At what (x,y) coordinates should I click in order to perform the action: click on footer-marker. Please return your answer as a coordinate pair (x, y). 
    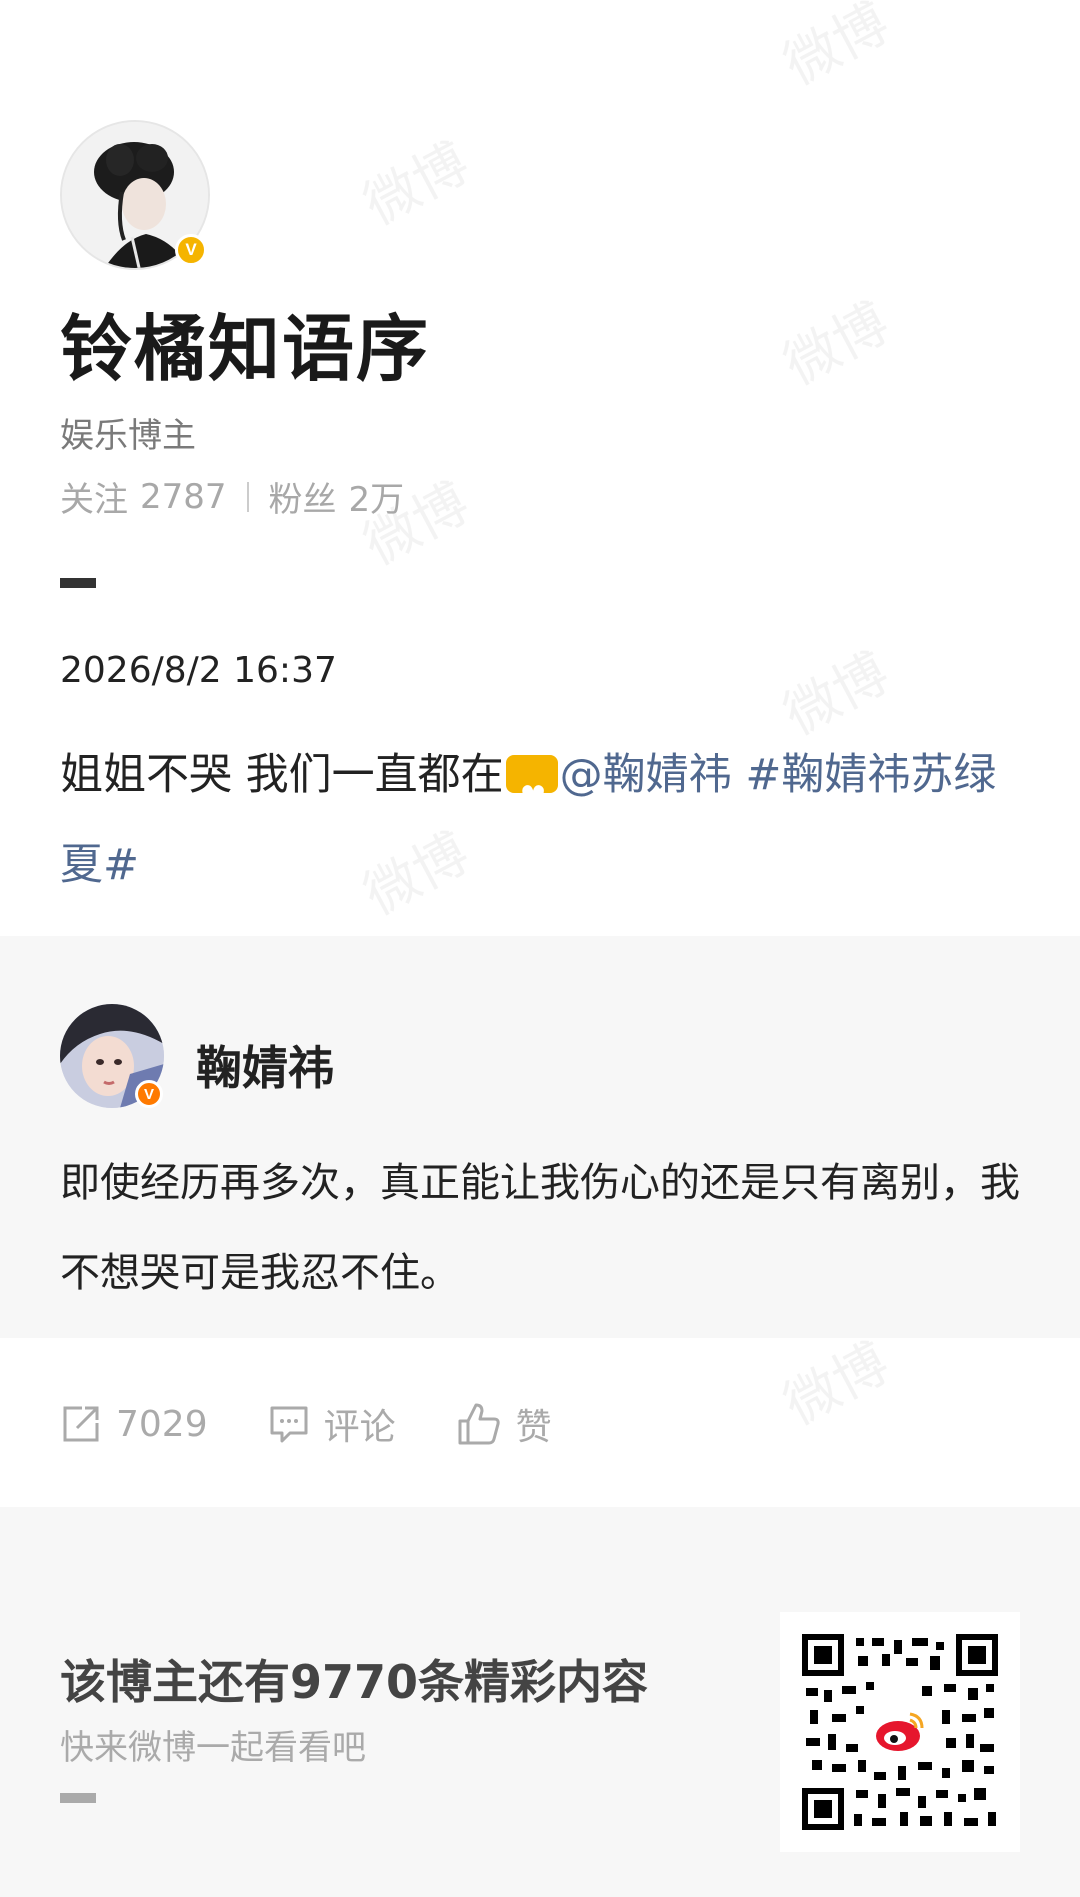
    Looking at the image, I should click on (78, 1798).